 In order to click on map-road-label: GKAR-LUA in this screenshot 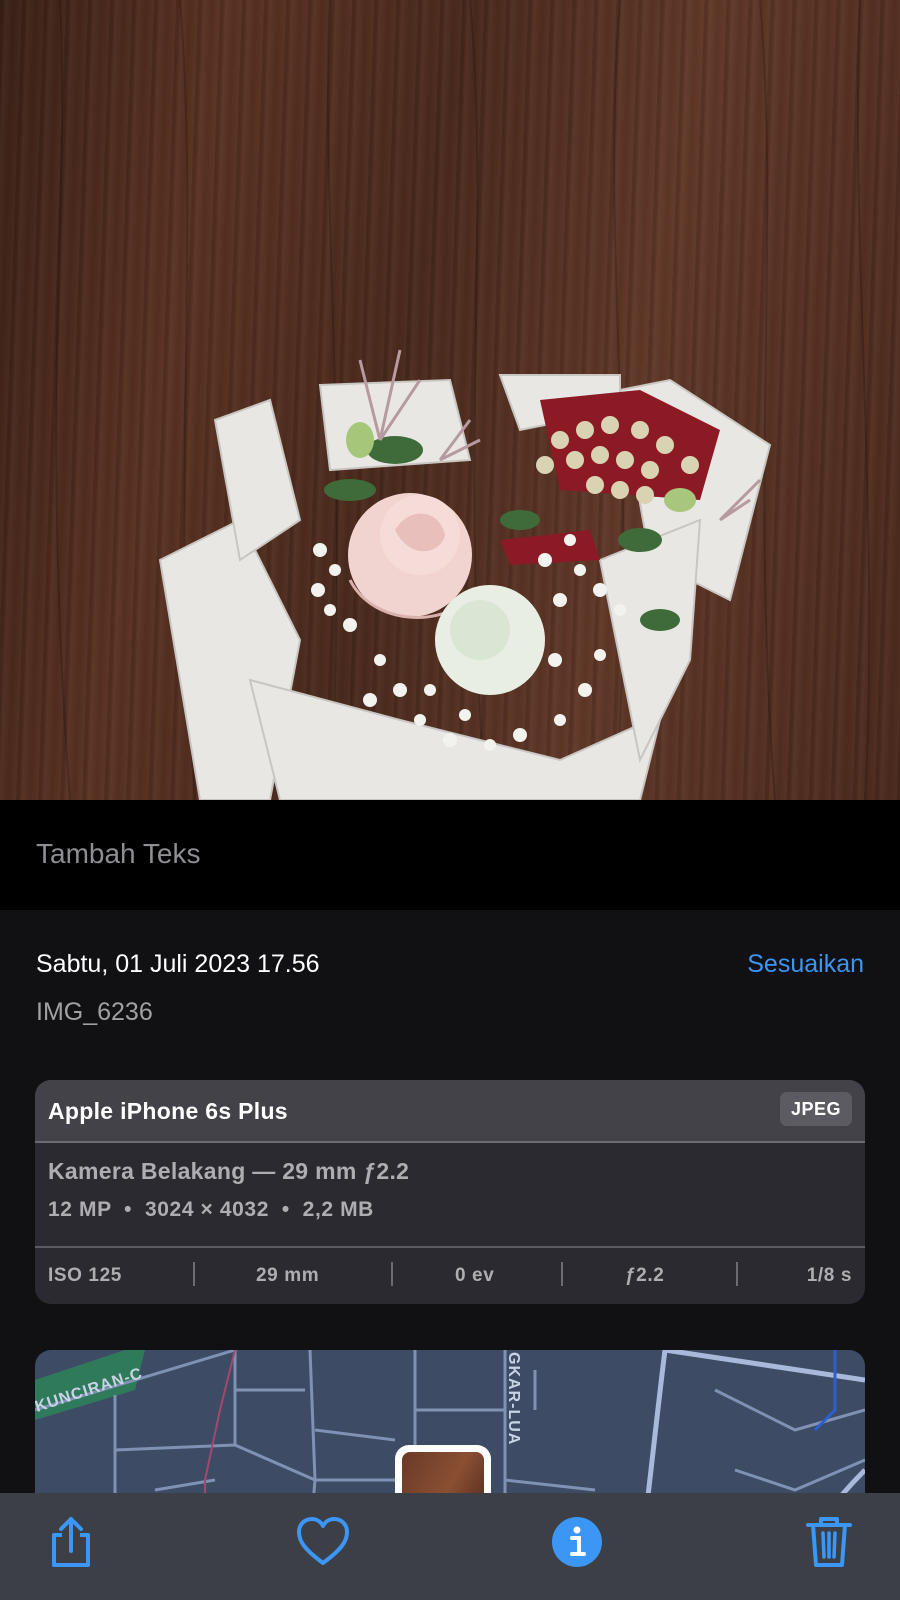, I will do `click(513, 1398)`.